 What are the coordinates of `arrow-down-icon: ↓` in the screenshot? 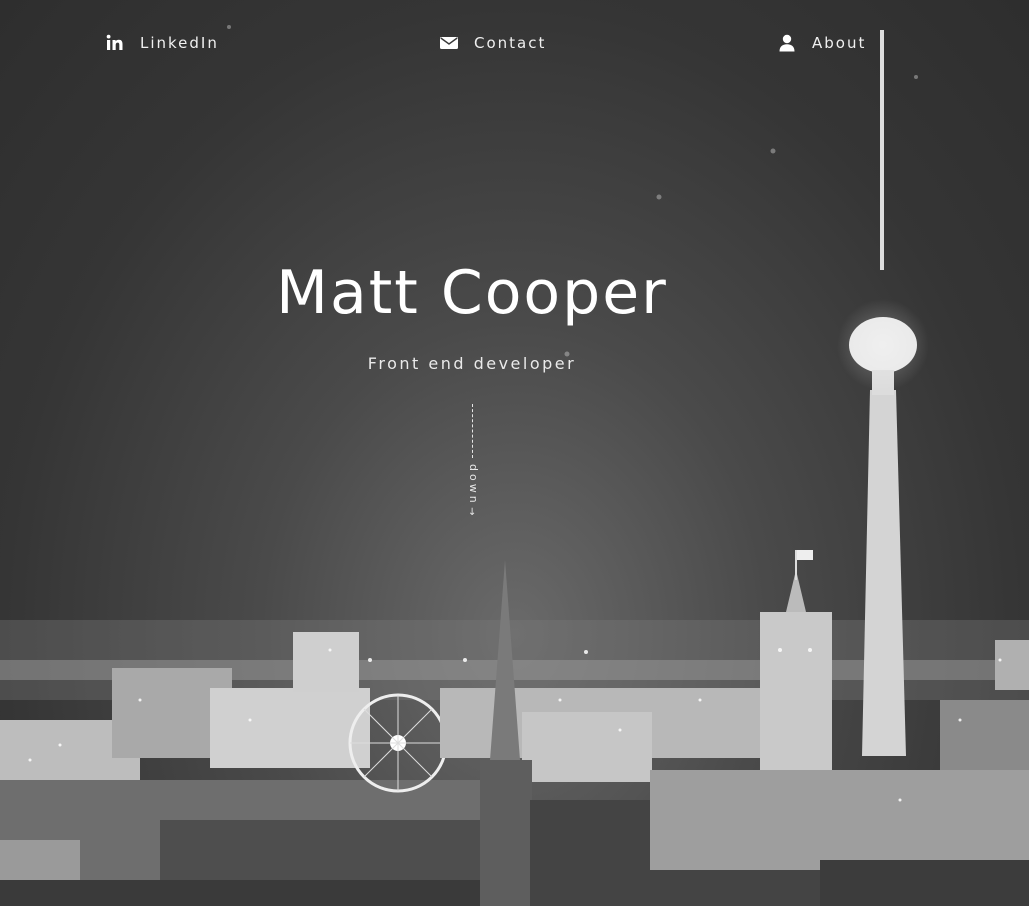 It's located at (472, 512).